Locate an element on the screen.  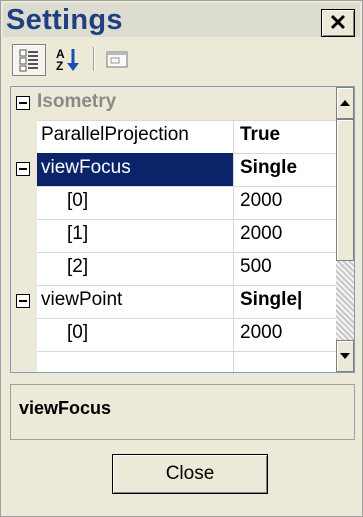
vertical-scrollbar is located at coordinates (345, 229).